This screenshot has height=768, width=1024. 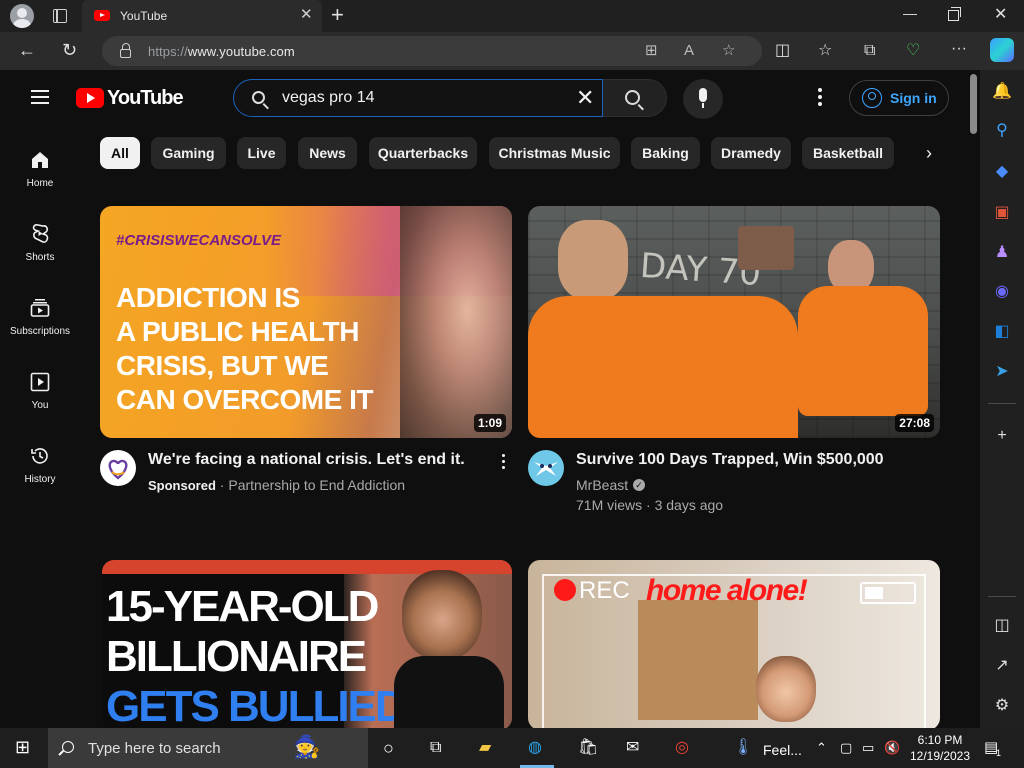 What do you see at coordinates (914, 423) in the screenshot?
I see `video-duration: 27:08` at bounding box center [914, 423].